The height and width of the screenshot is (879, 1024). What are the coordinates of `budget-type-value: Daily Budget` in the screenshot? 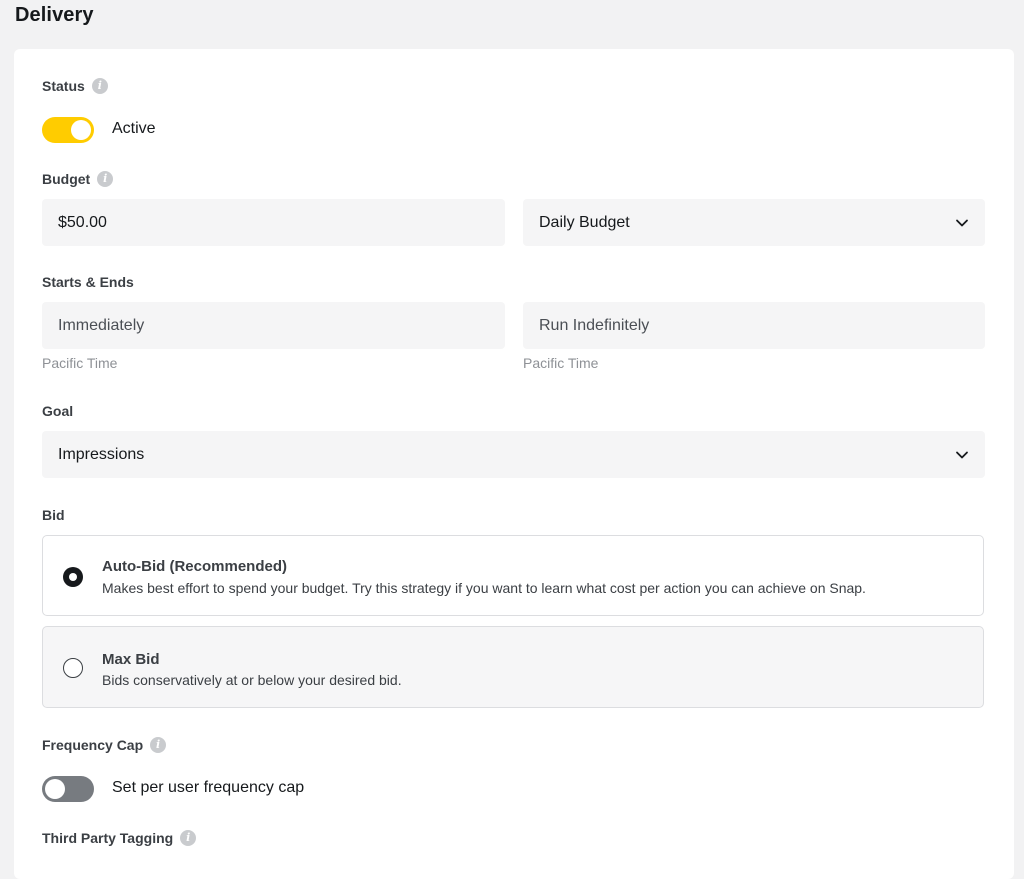 It's located at (584, 222).